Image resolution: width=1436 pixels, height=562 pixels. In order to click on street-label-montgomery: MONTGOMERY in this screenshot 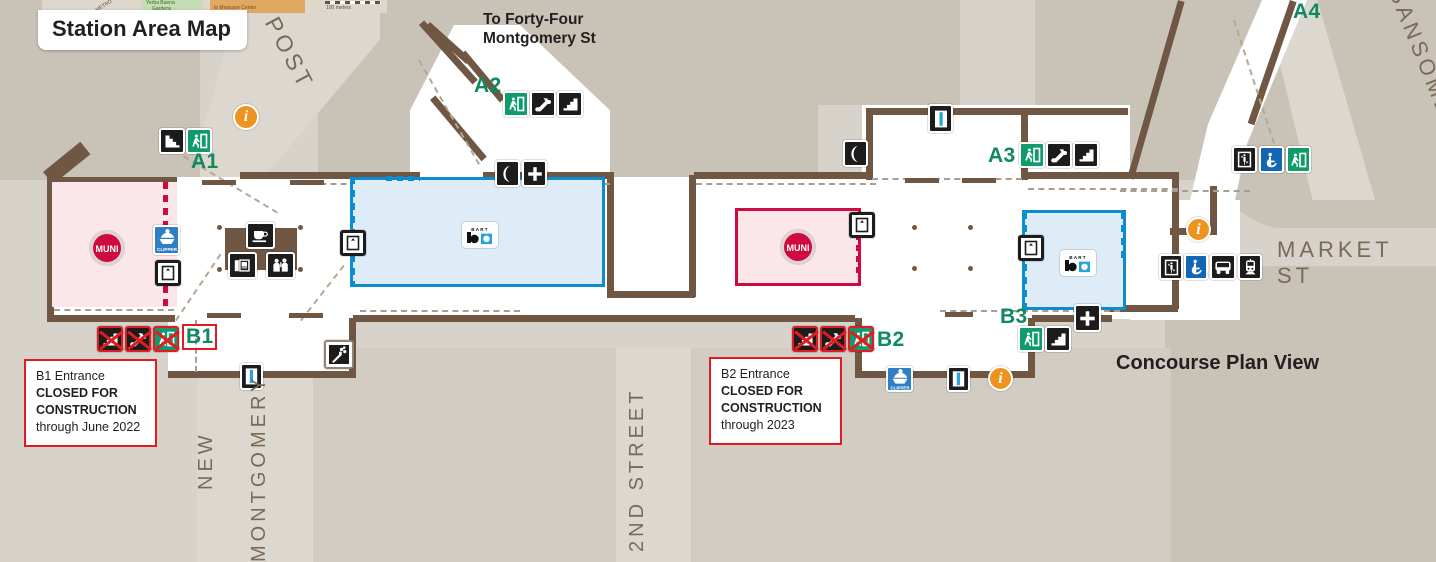, I will do `click(259, 468)`.